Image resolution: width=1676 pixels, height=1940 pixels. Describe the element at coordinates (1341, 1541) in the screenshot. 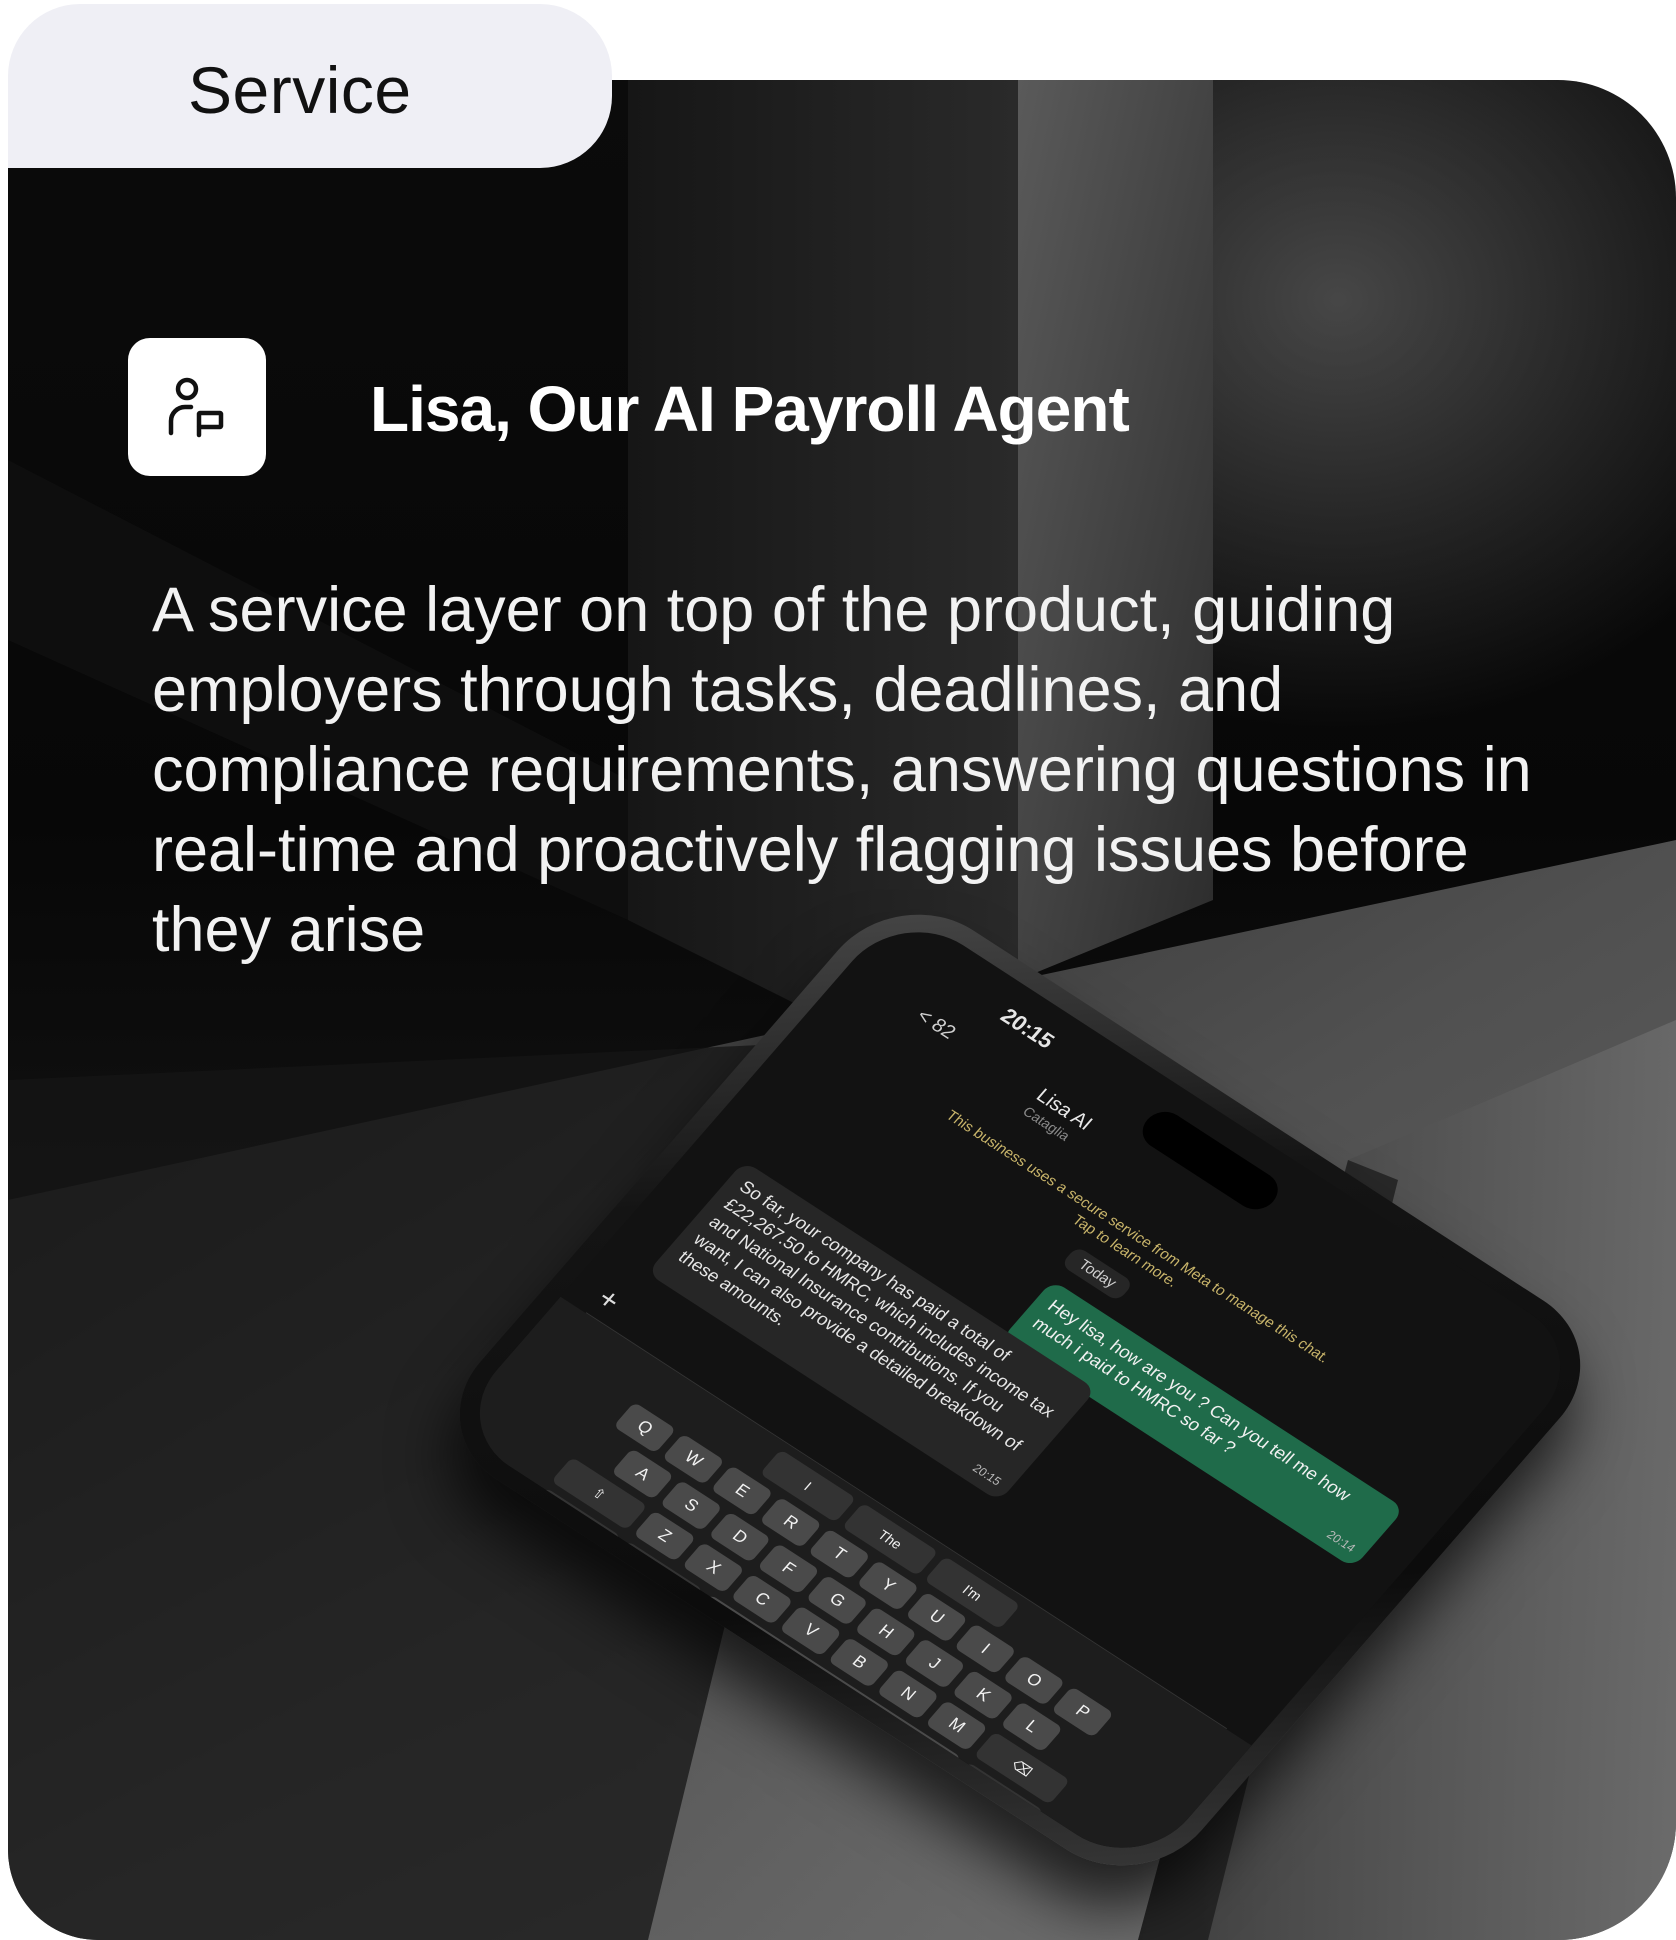

I see `outgoing-message-time: 20:14` at that location.